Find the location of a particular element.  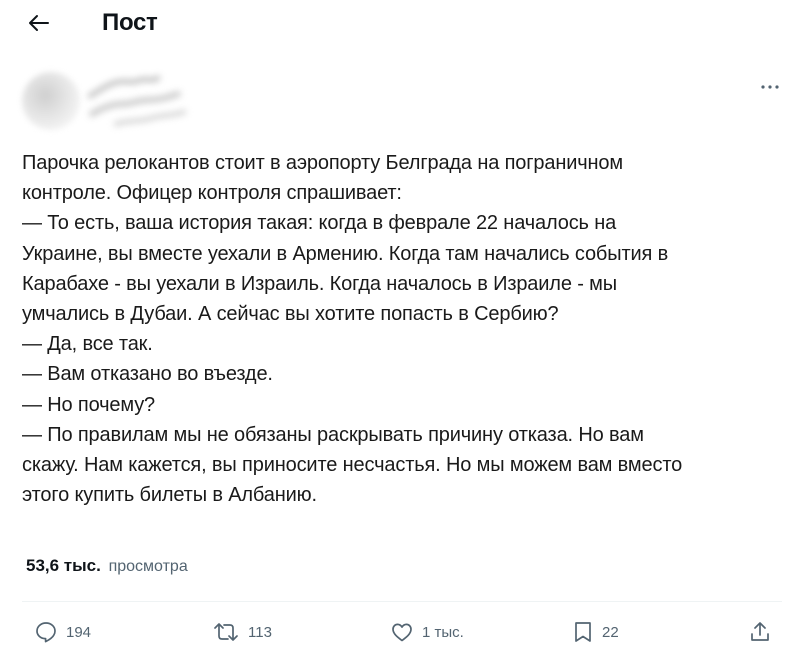

post-text-line: — Да, все так. is located at coordinates (87, 344).